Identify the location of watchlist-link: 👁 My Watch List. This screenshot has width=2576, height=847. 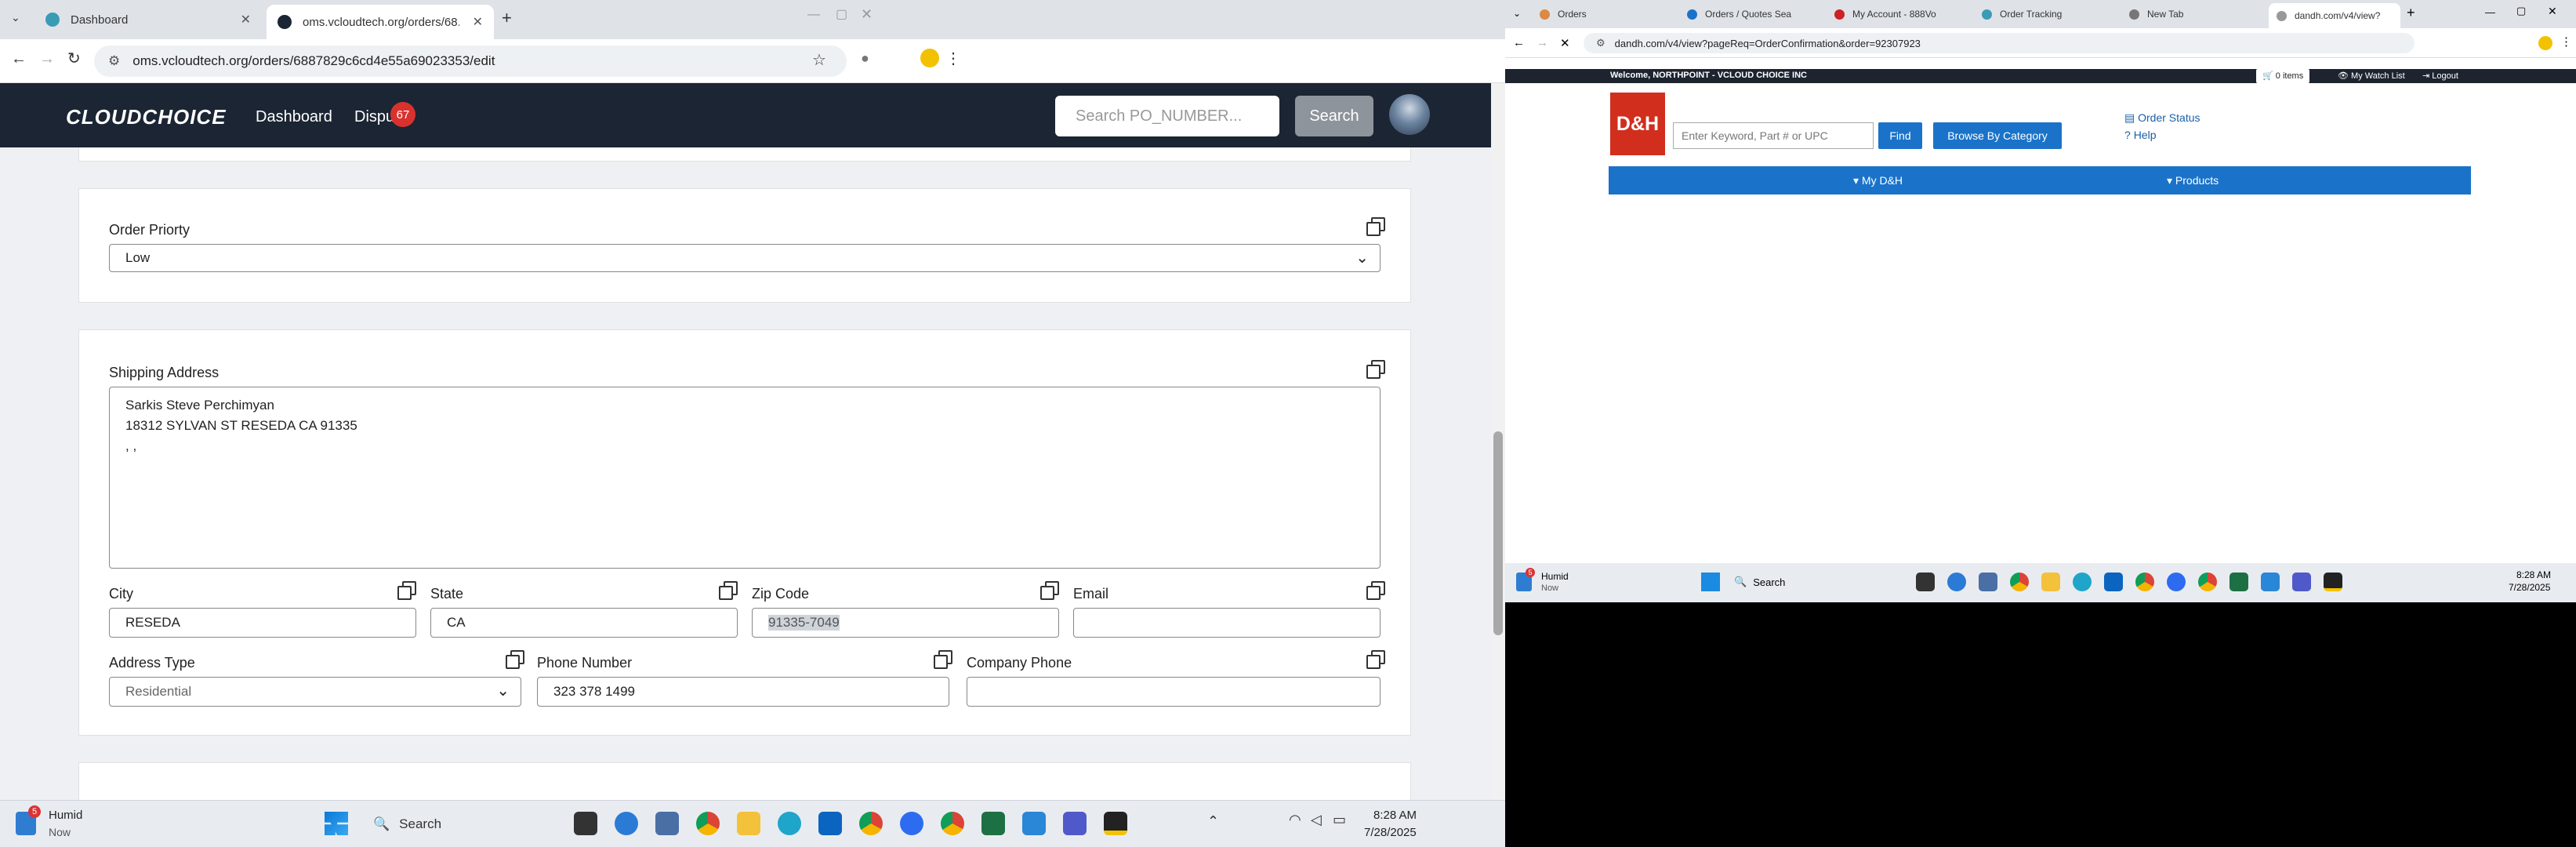
(2372, 76).